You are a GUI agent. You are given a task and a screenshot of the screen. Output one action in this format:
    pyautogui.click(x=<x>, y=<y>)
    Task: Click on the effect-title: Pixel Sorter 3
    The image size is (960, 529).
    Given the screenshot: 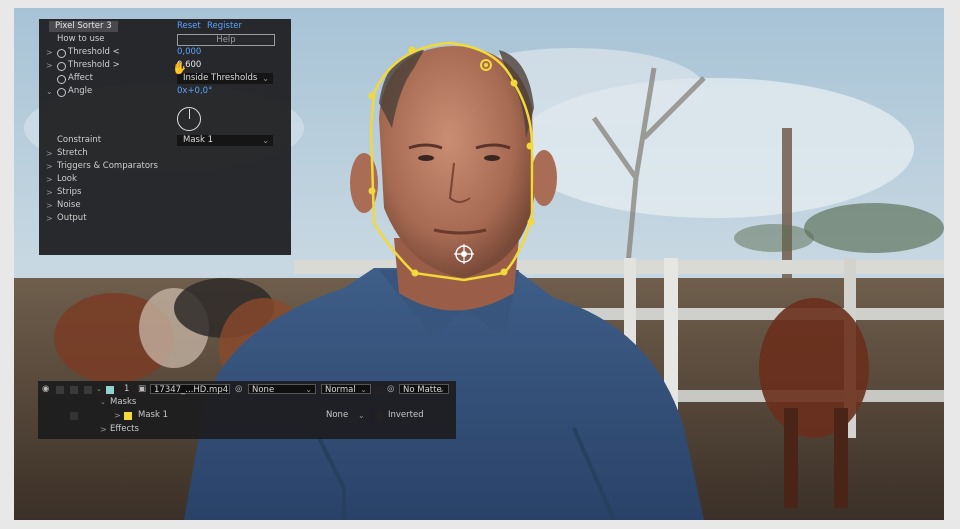 What is the action you would take?
    pyautogui.click(x=83, y=26)
    